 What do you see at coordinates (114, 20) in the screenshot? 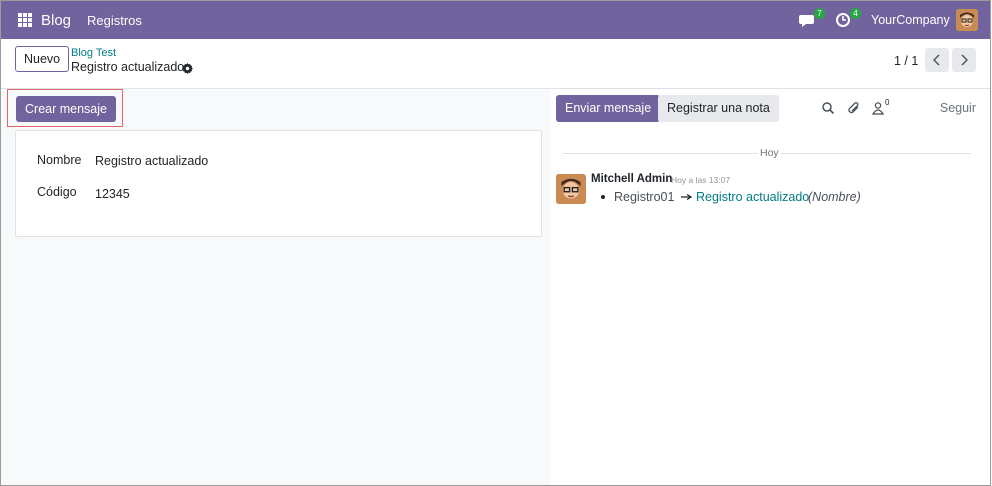
I see `menu-item-registros: Registros` at bounding box center [114, 20].